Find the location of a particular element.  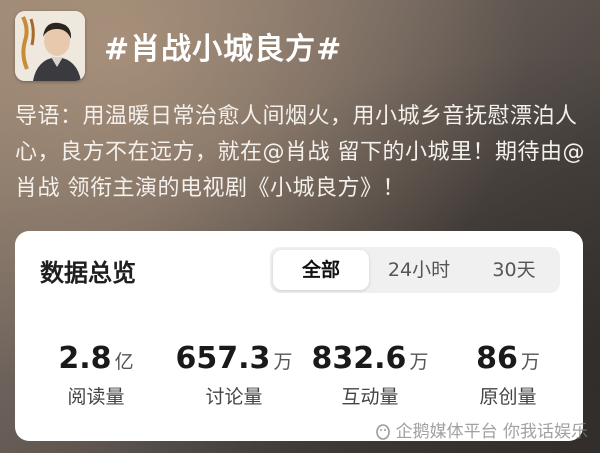

stat-read: 2.8 亿 阅读量 is located at coordinates (96, 375).